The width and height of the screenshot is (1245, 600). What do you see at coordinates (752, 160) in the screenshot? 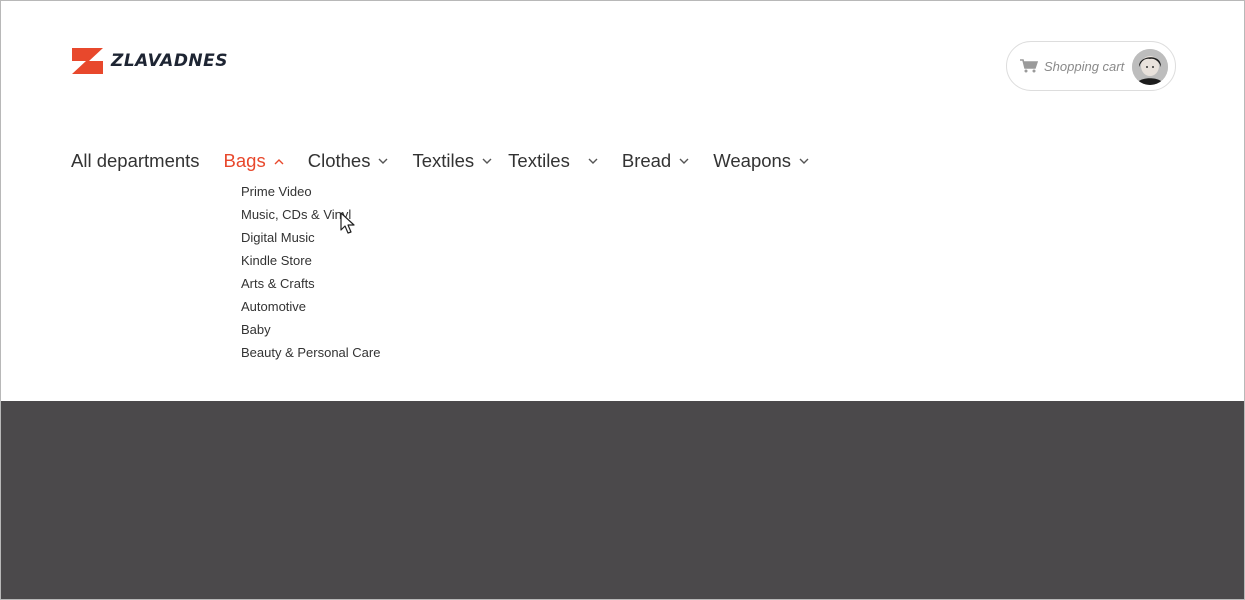
I see `nav-item-label: Weapons` at bounding box center [752, 160].